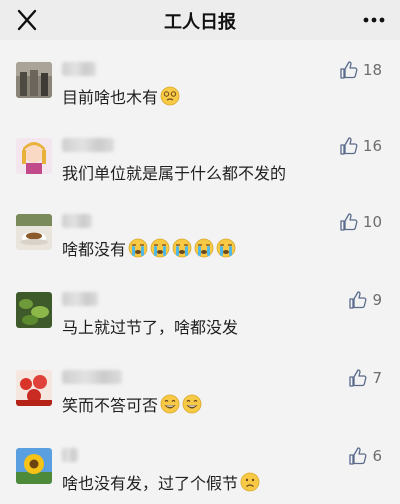 This screenshot has width=400, height=504. What do you see at coordinates (170, 96) in the screenshot?
I see `dizzy-face-emoji` at bounding box center [170, 96].